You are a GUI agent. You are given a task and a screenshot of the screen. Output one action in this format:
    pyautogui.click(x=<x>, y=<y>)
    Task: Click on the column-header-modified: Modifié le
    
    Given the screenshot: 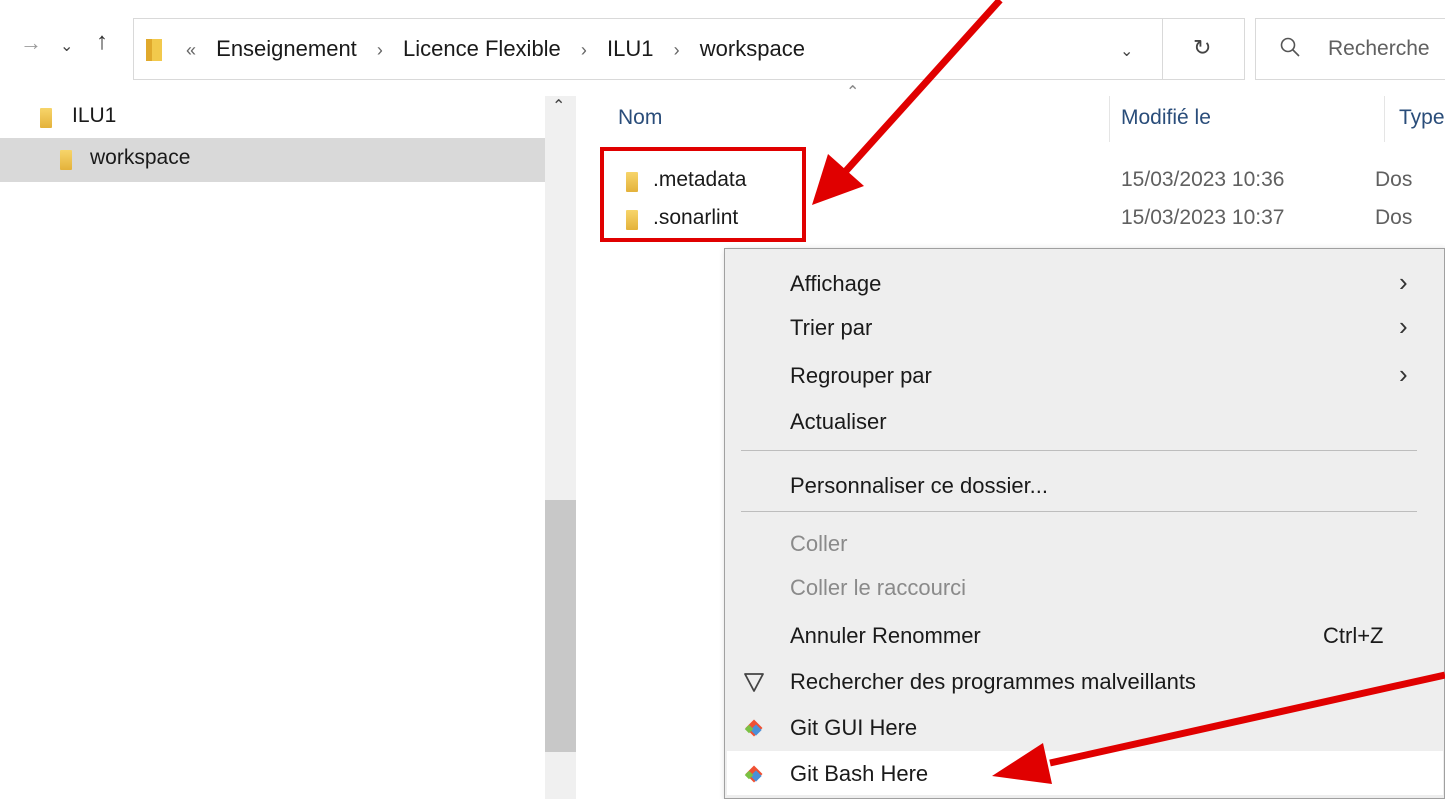 What is the action you would take?
    pyautogui.click(x=1166, y=118)
    